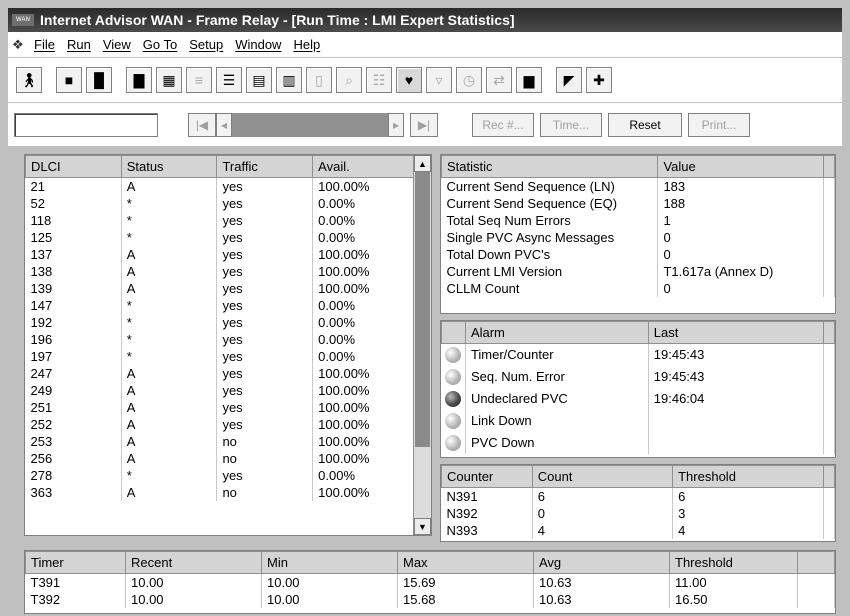  I want to click on dlci-row: 251 Ayes 100.00%, so click(219, 407).